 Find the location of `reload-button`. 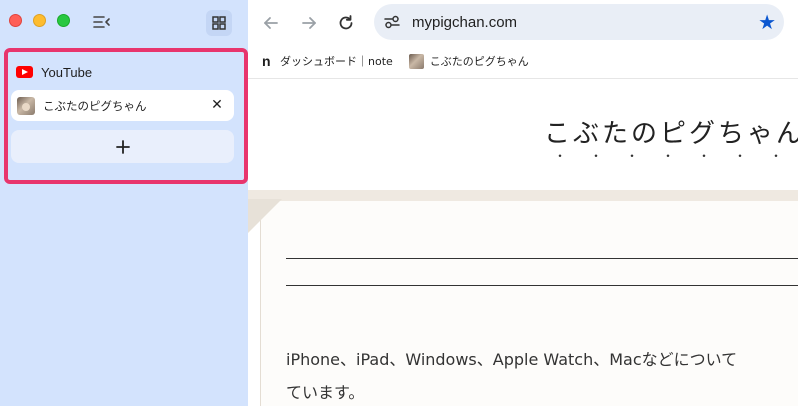

reload-button is located at coordinates (346, 23).